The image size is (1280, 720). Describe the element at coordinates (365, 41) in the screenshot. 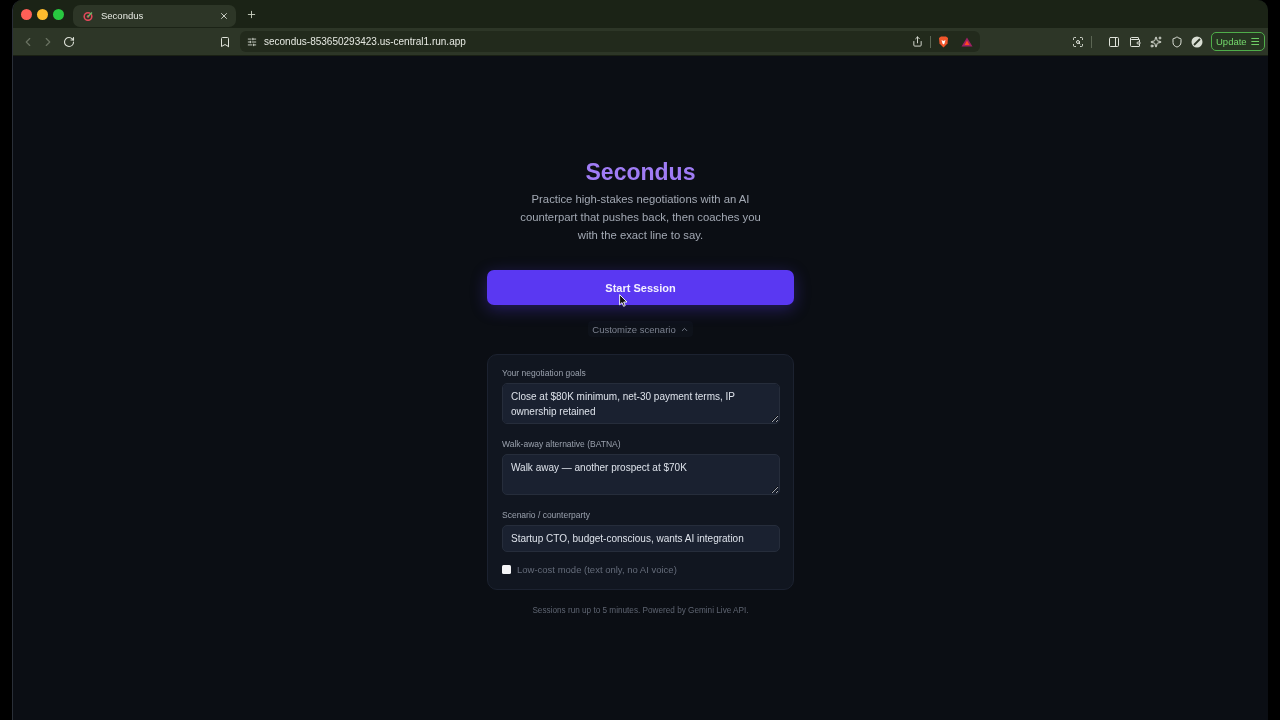

I see `url-text: secondus-853650293423.us-central1.run.app` at that location.